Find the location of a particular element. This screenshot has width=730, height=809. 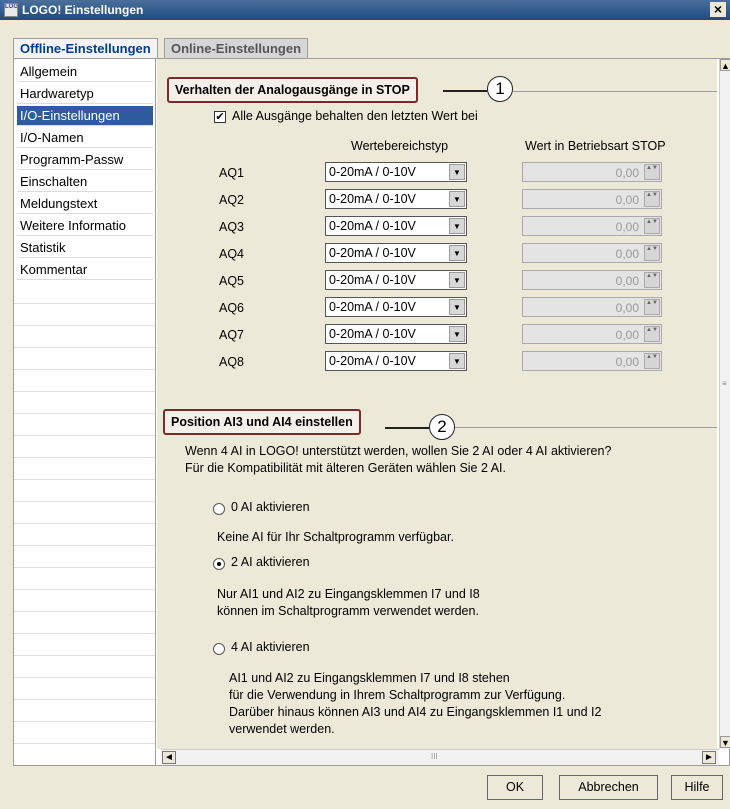

radio-4-ai-desc-4: verwendet werden. is located at coordinates (282, 729).